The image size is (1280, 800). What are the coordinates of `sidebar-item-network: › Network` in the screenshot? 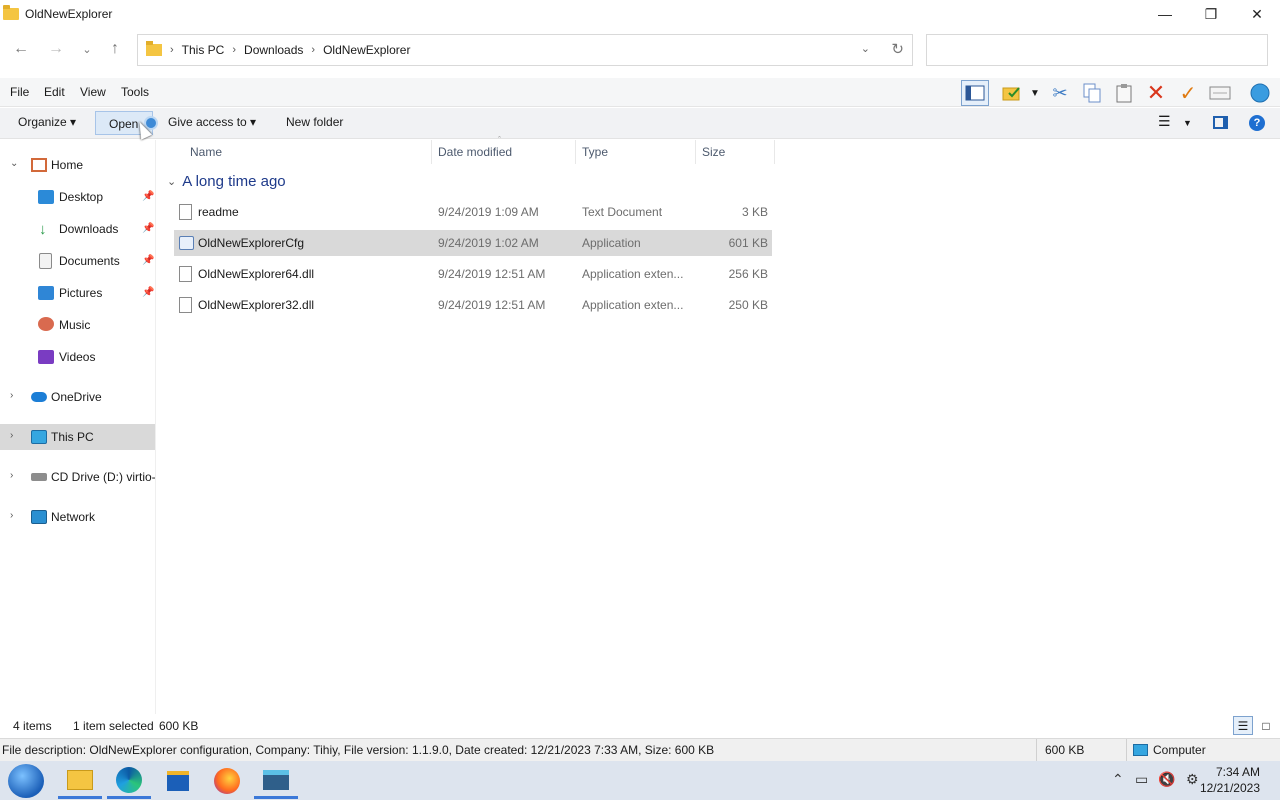 It's located at (77, 517).